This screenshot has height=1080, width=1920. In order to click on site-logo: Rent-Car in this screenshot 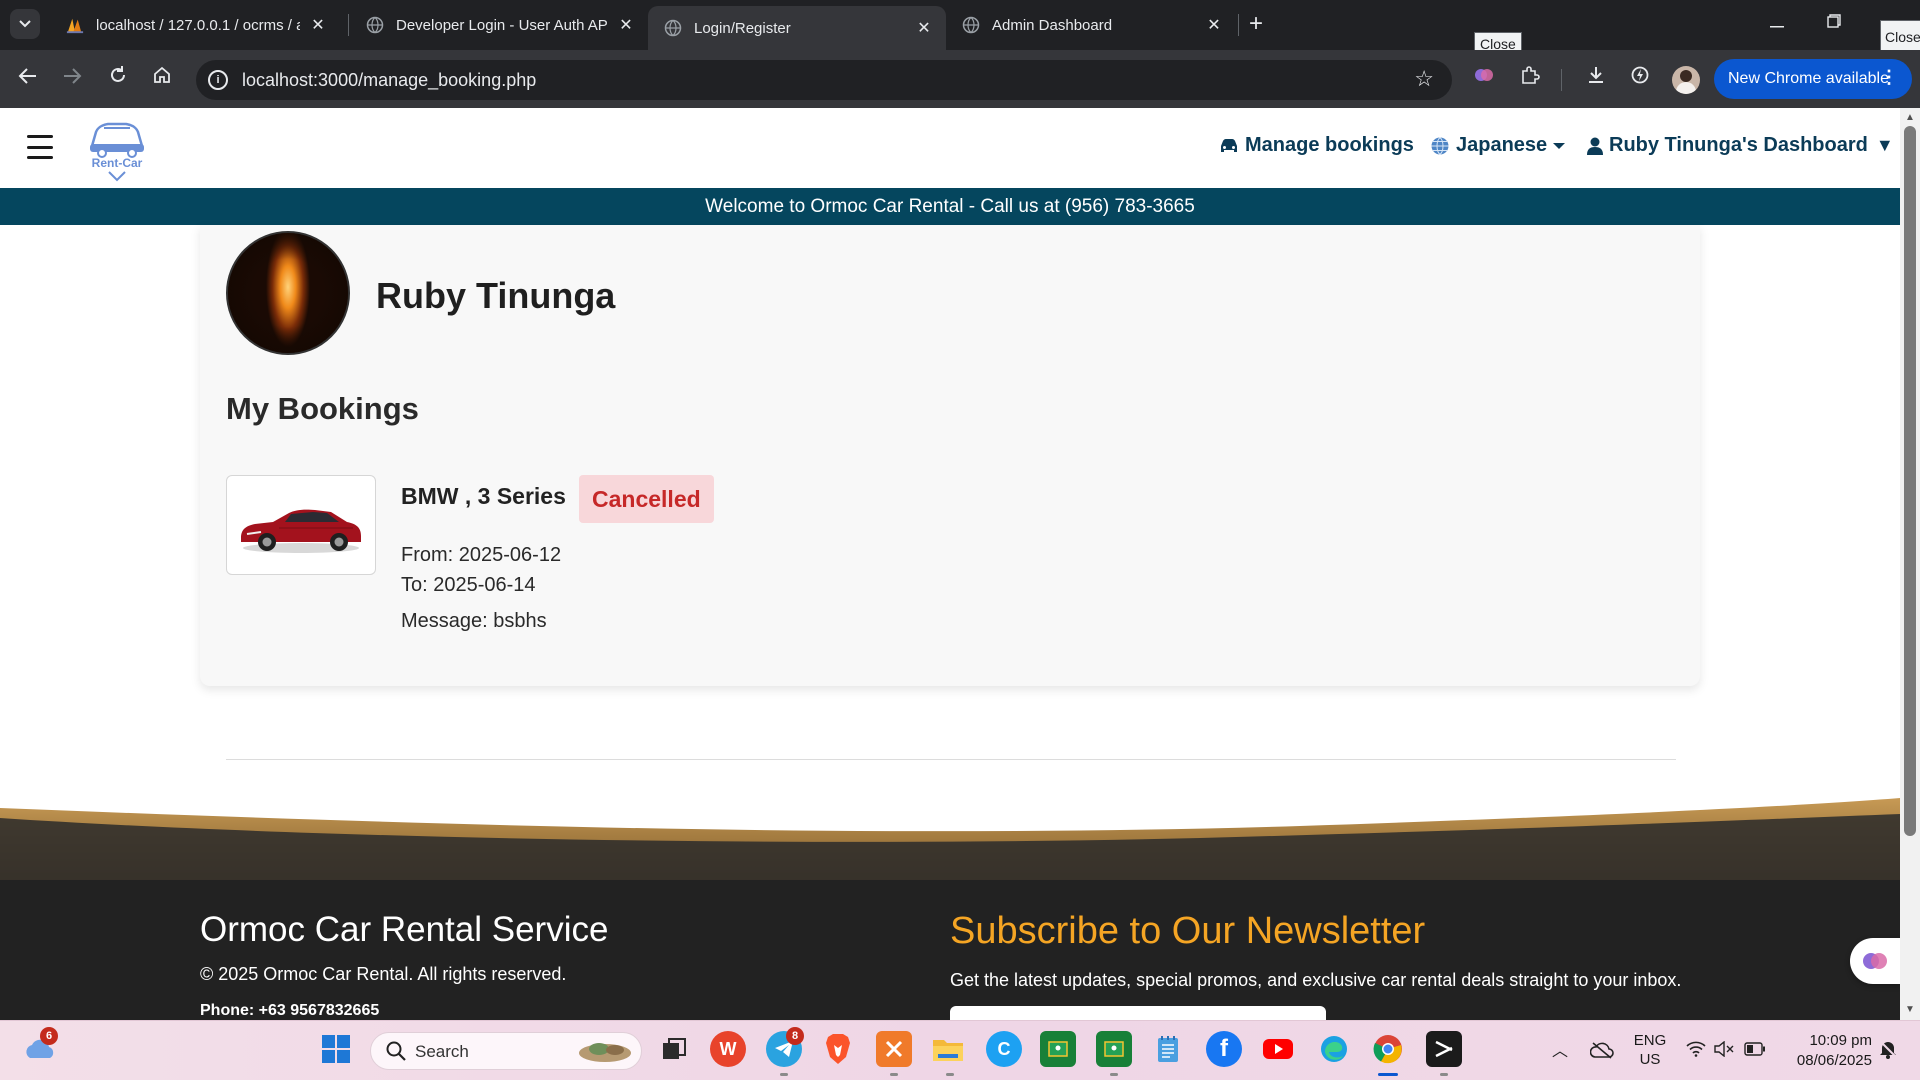, I will do `click(117, 150)`.